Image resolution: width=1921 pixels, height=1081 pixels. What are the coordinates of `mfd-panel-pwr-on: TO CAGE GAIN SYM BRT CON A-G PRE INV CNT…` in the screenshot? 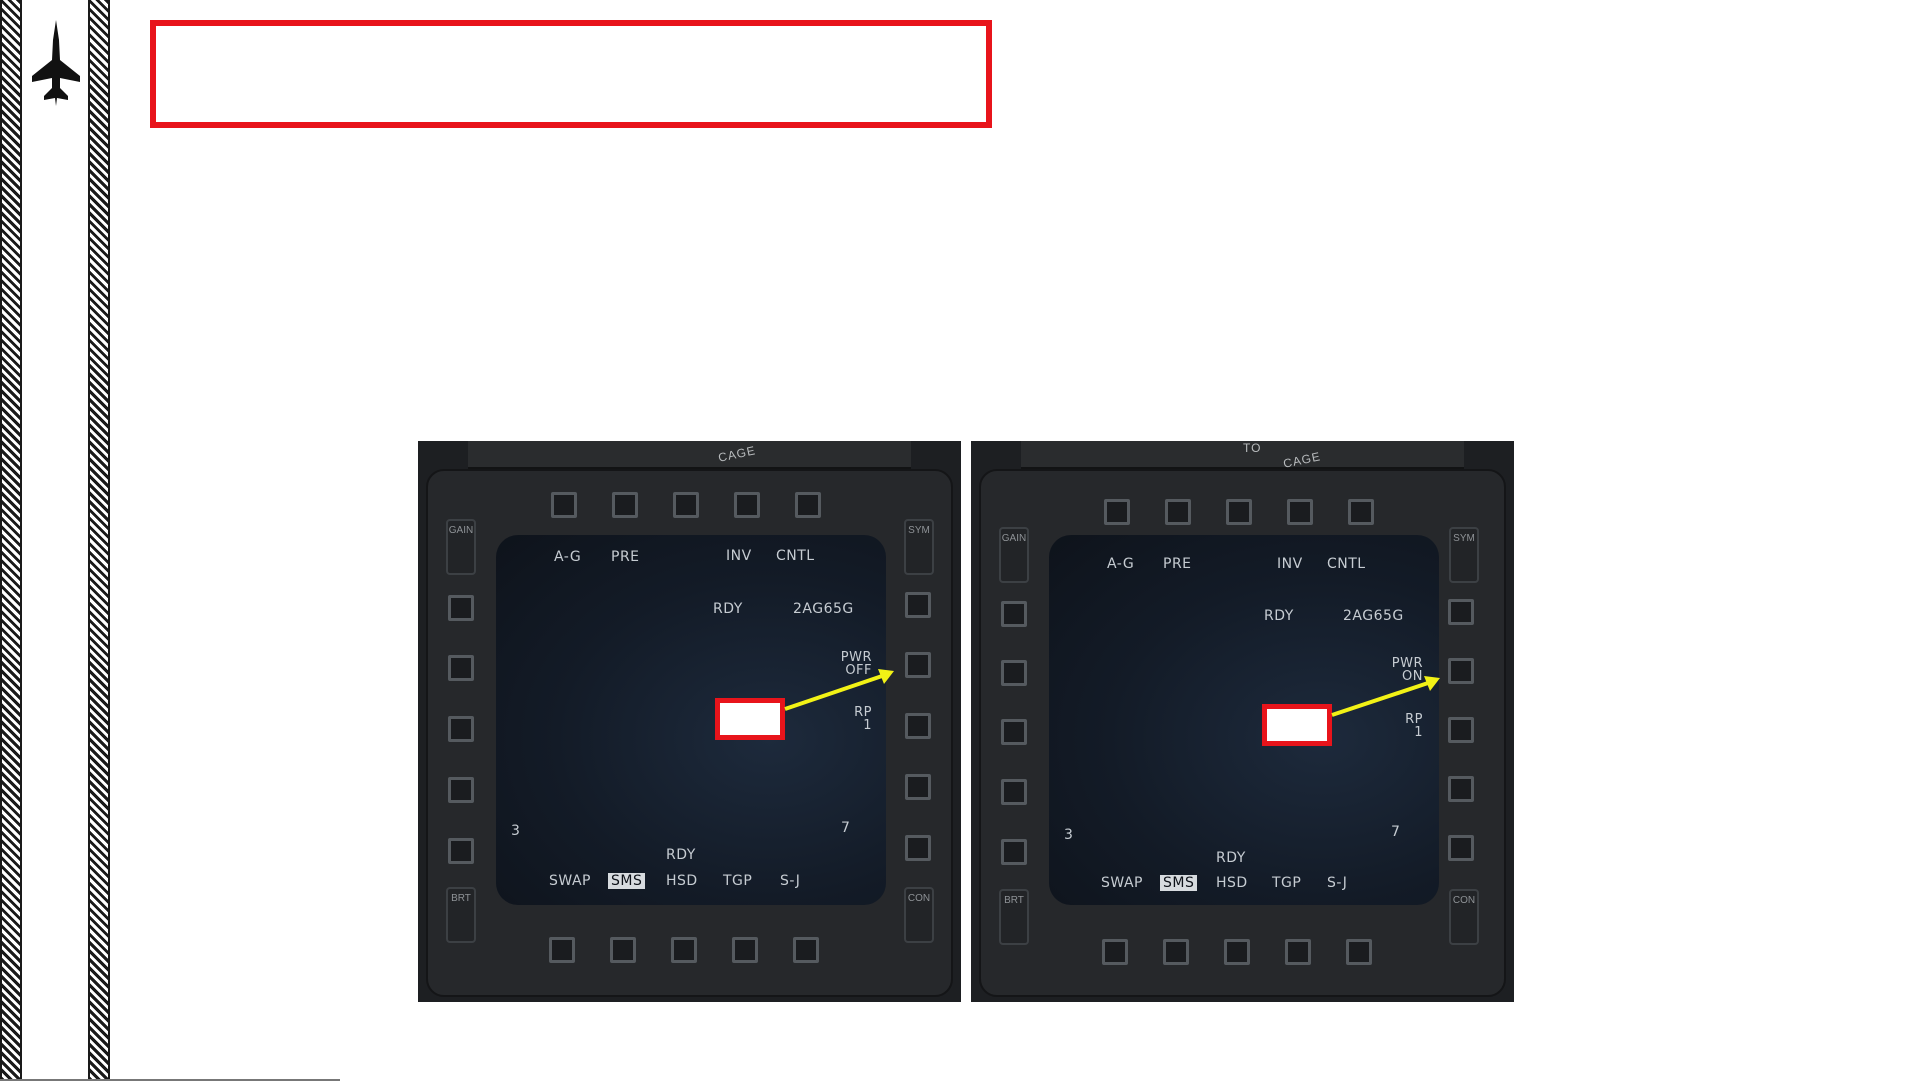 It's located at (1242, 721).